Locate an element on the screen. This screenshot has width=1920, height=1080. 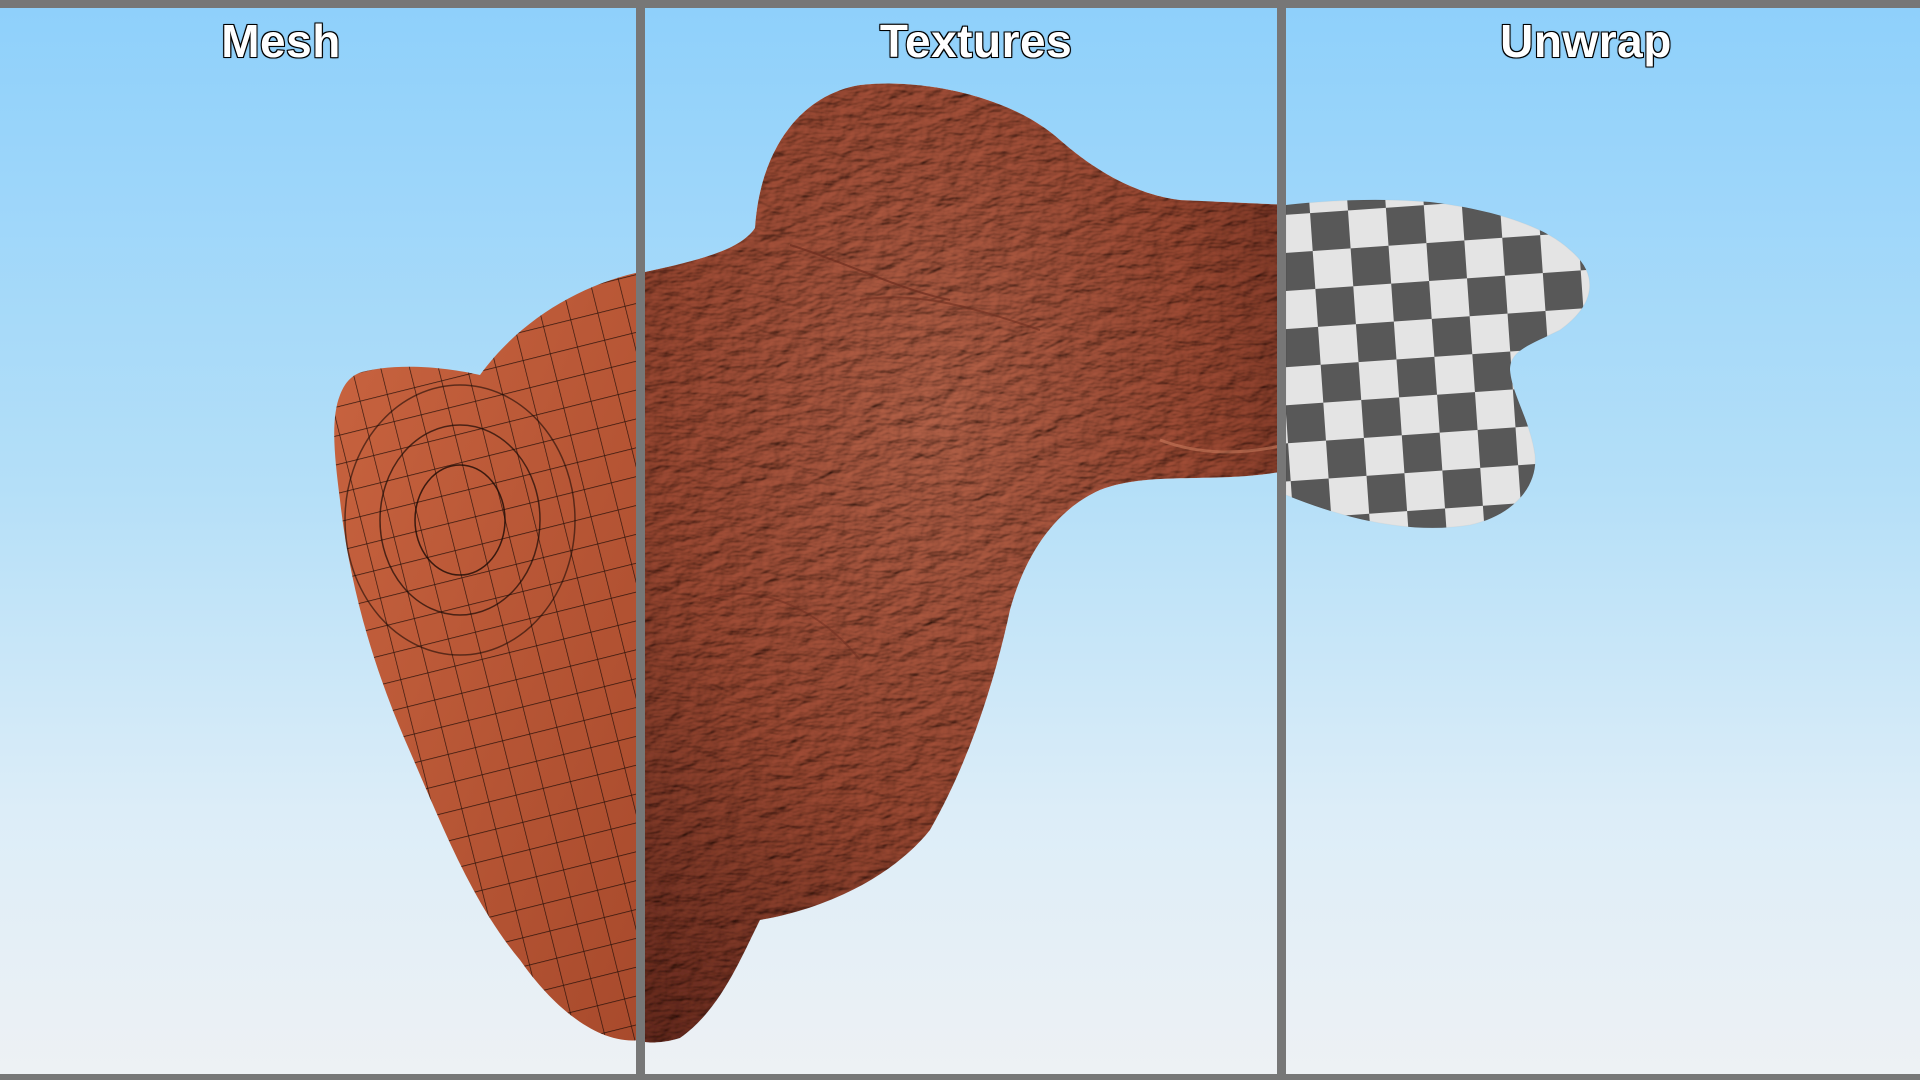
panel-divider-right is located at coordinates (1281, 540).